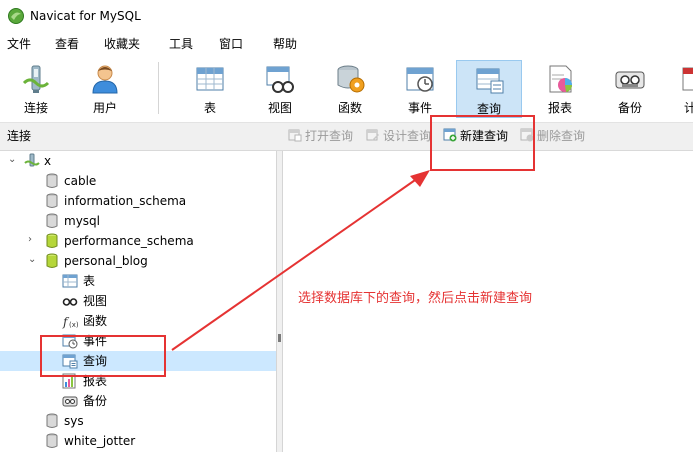 The width and height of the screenshot is (693, 452). Describe the element at coordinates (74, 421) in the screenshot. I see `tree-item-label: sys` at that location.